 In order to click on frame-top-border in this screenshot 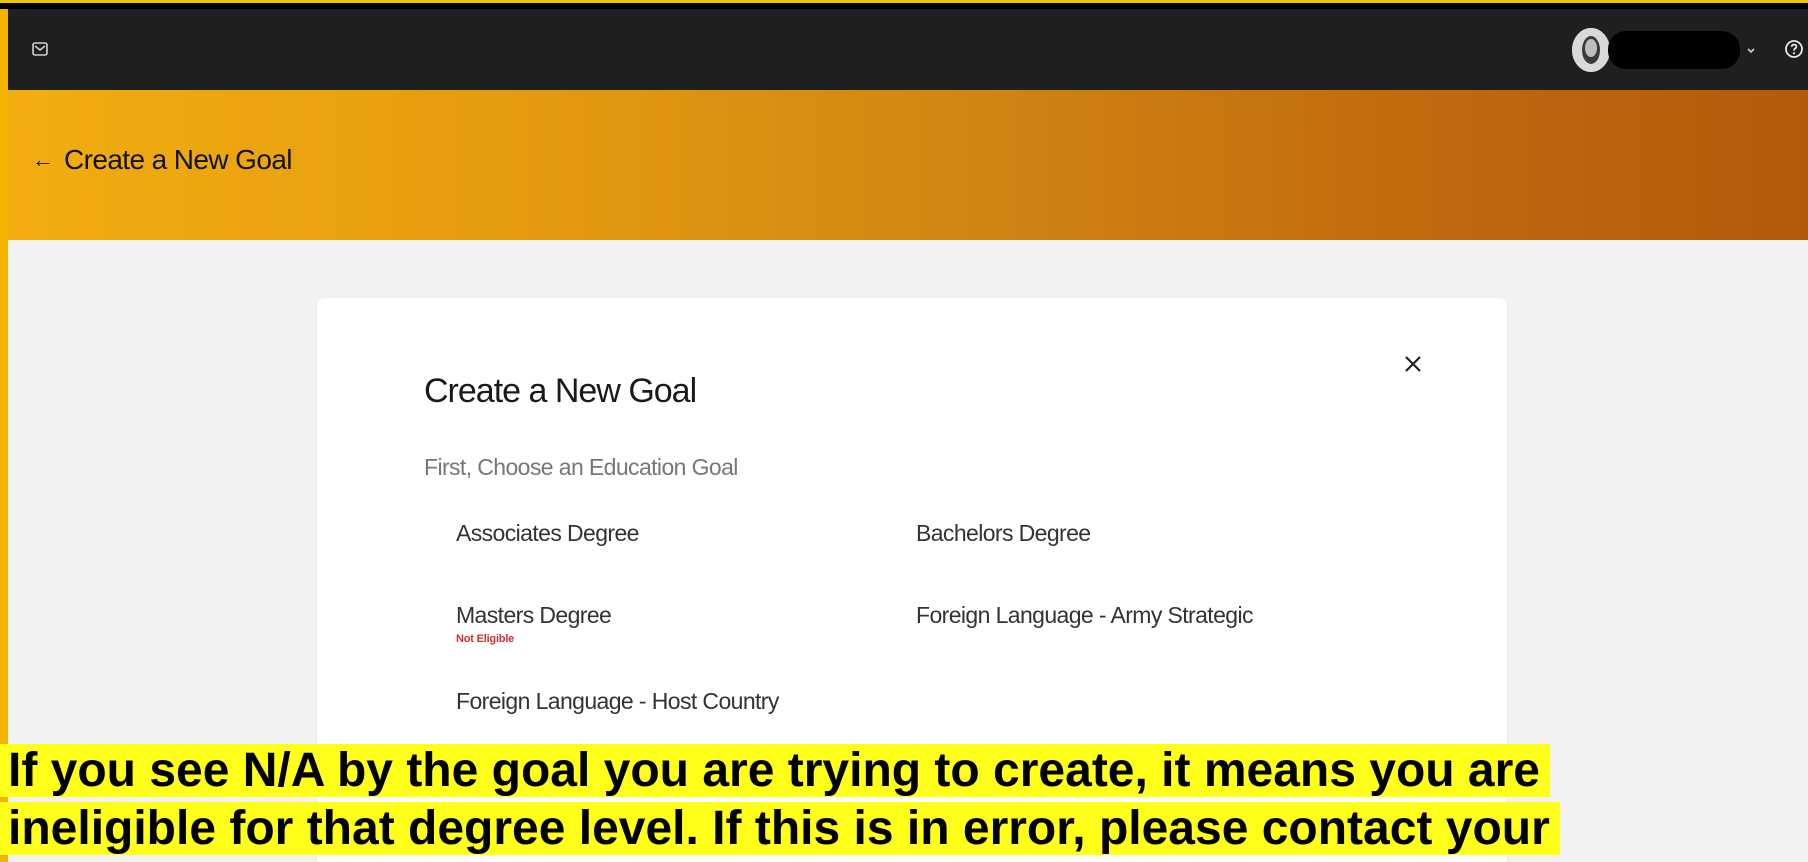, I will do `click(904, 4)`.